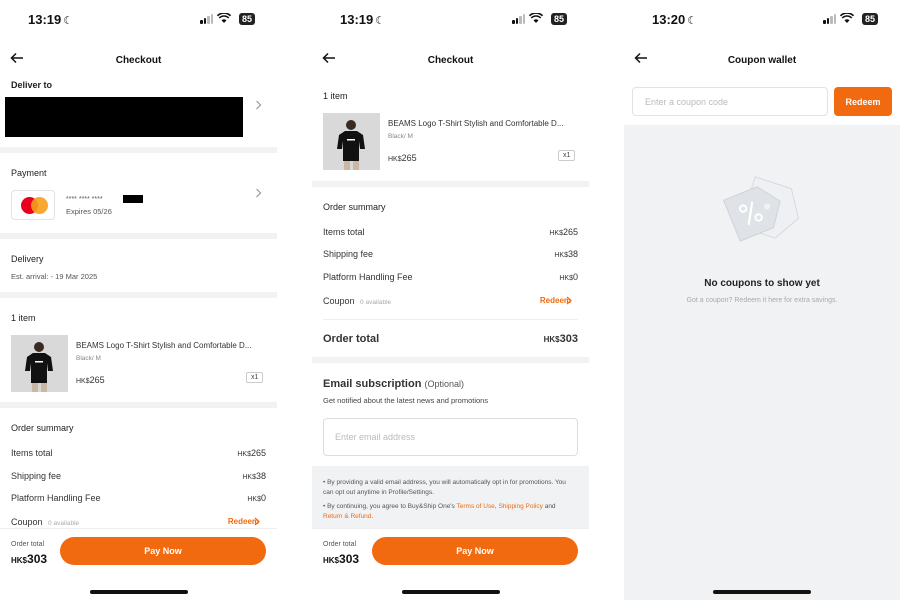 The width and height of the screenshot is (900, 600). What do you see at coordinates (36, 476) in the screenshot?
I see `shipping-fee-label: Shipping fee` at bounding box center [36, 476].